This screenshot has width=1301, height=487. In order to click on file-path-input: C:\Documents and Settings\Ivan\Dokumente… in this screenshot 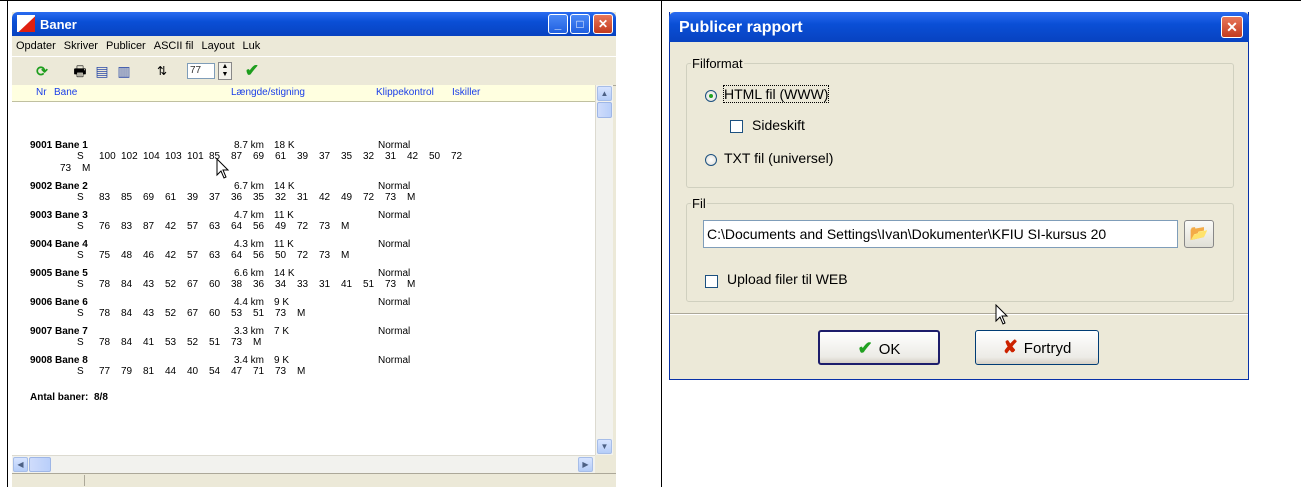, I will do `click(940, 234)`.